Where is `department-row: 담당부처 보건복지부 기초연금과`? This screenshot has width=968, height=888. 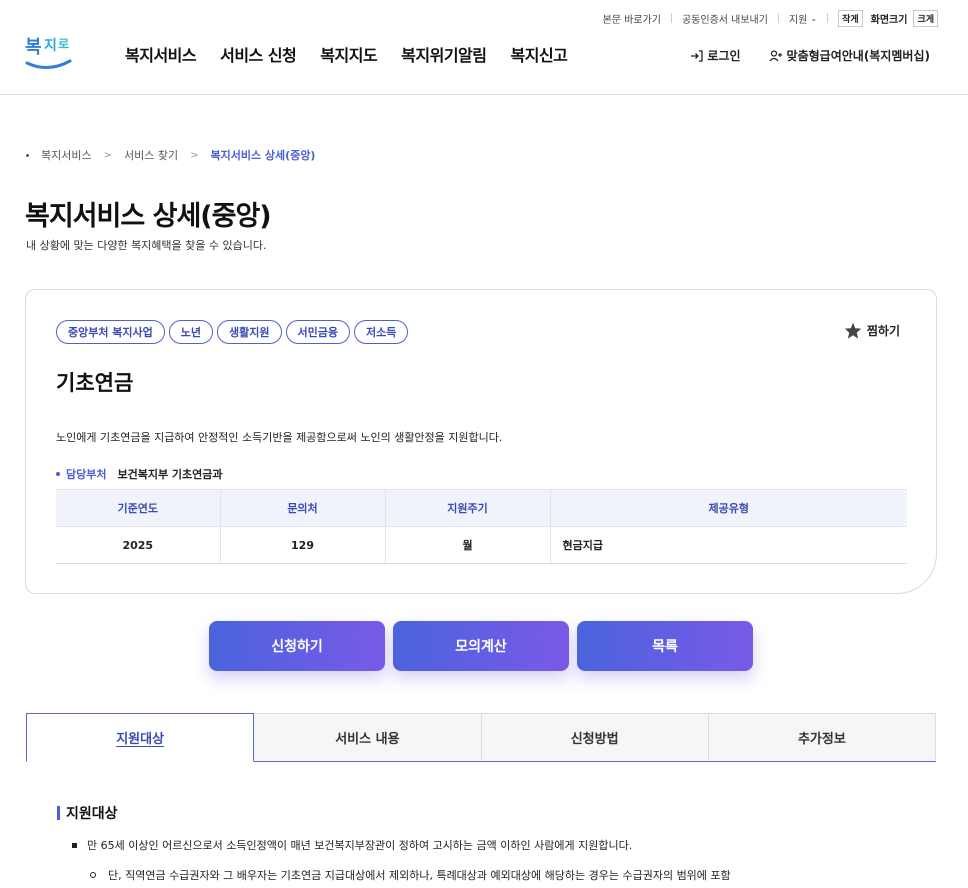 department-row: 담당부처 보건복지부 기초연금과 is located at coordinates (139, 474).